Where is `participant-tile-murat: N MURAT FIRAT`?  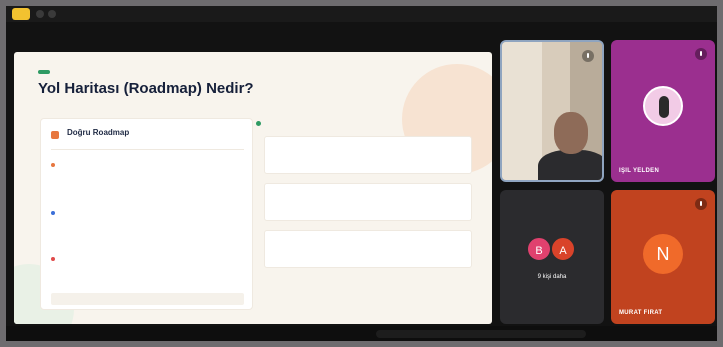
participant-tile-murat: N MURAT FIRAT is located at coordinates (663, 257).